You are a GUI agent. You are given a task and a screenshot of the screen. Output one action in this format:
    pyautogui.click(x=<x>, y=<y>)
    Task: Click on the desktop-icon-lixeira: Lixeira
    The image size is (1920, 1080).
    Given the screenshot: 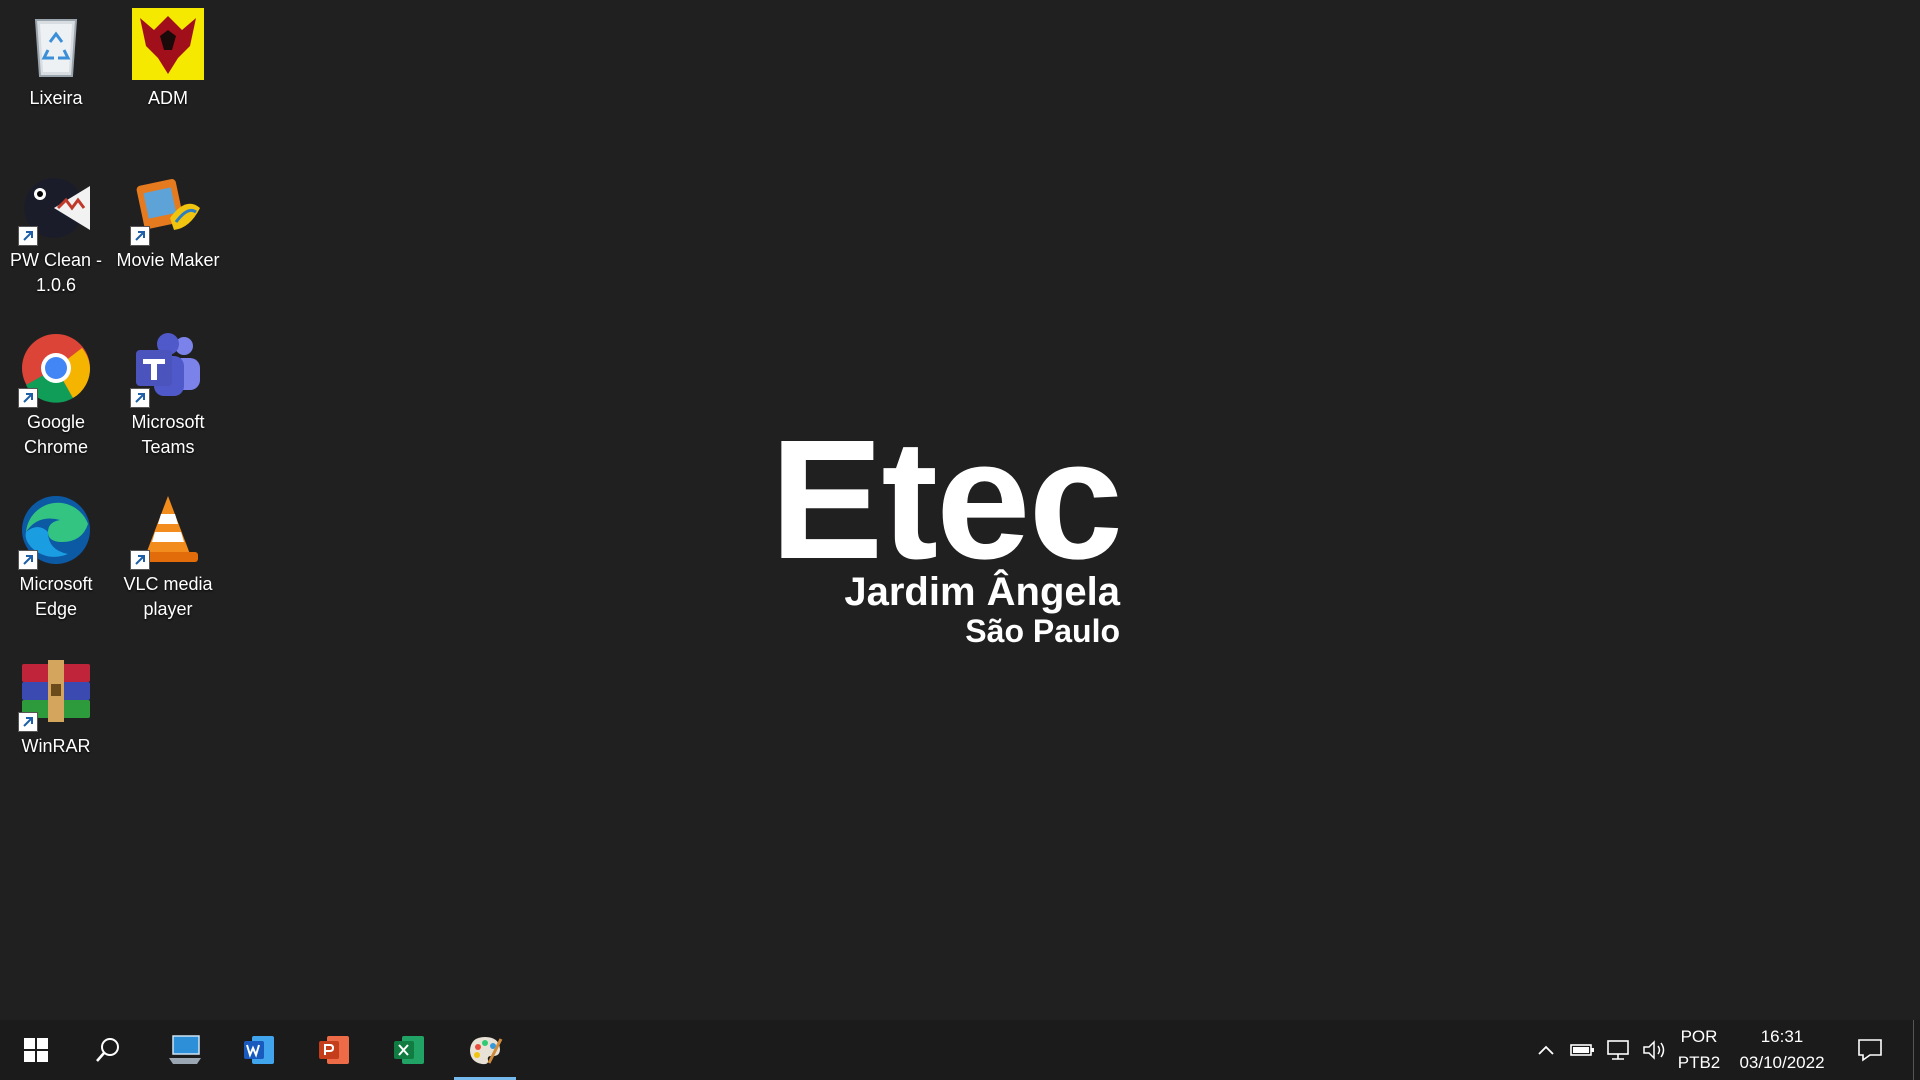 What is the action you would take?
    pyautogui.click(x=56, y=75)
    